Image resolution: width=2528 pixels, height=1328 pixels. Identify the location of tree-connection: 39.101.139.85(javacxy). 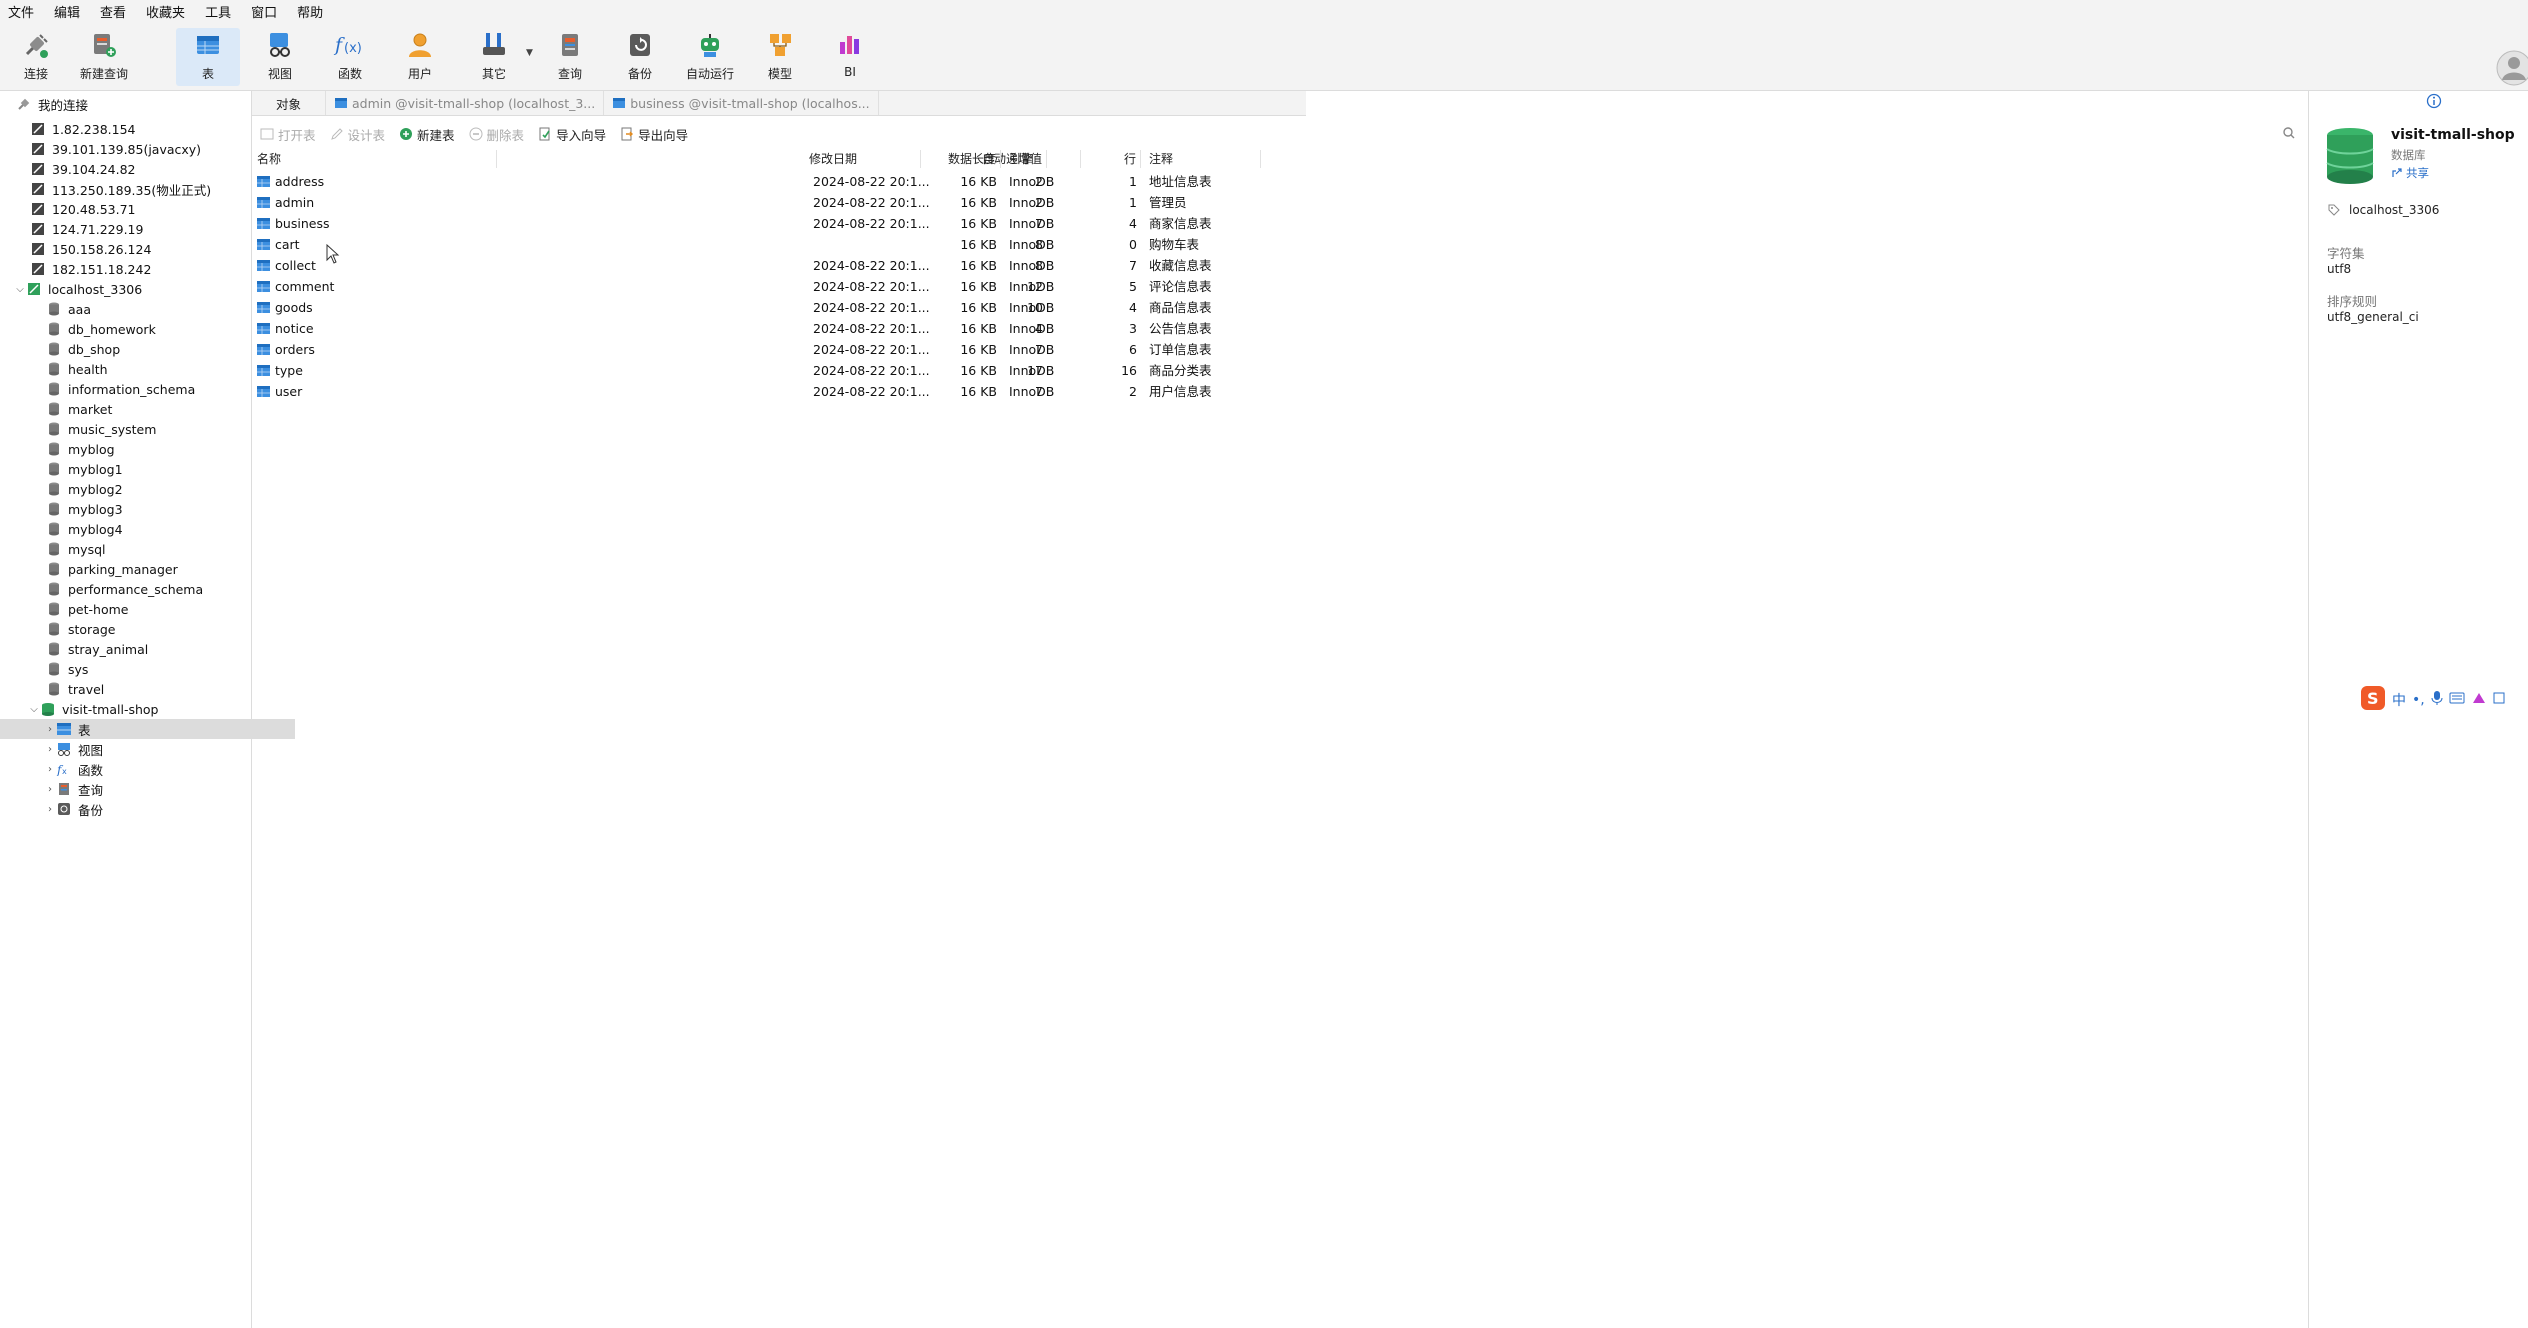
(140, 149).